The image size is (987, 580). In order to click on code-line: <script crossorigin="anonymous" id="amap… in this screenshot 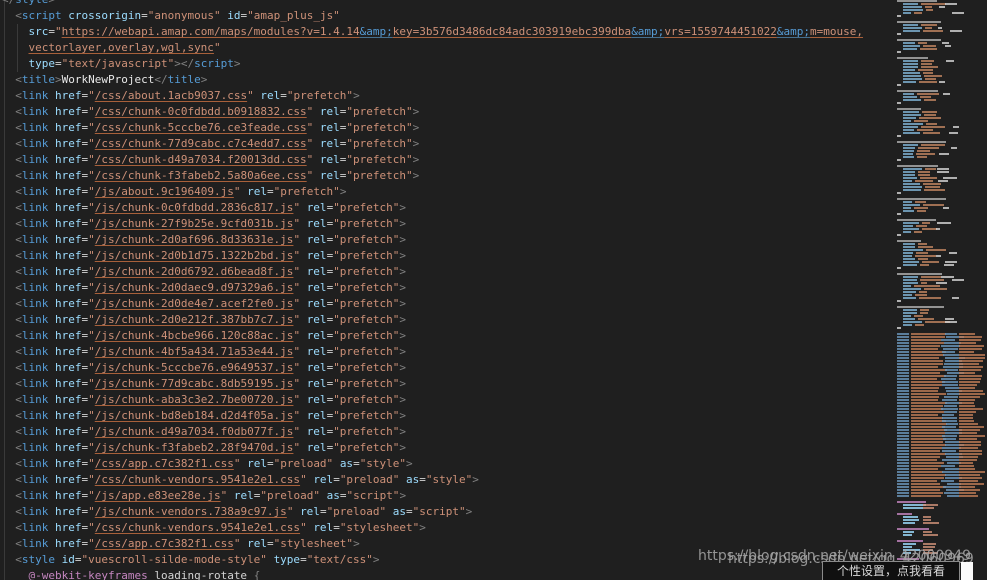, I will do `click(446, 16)`.